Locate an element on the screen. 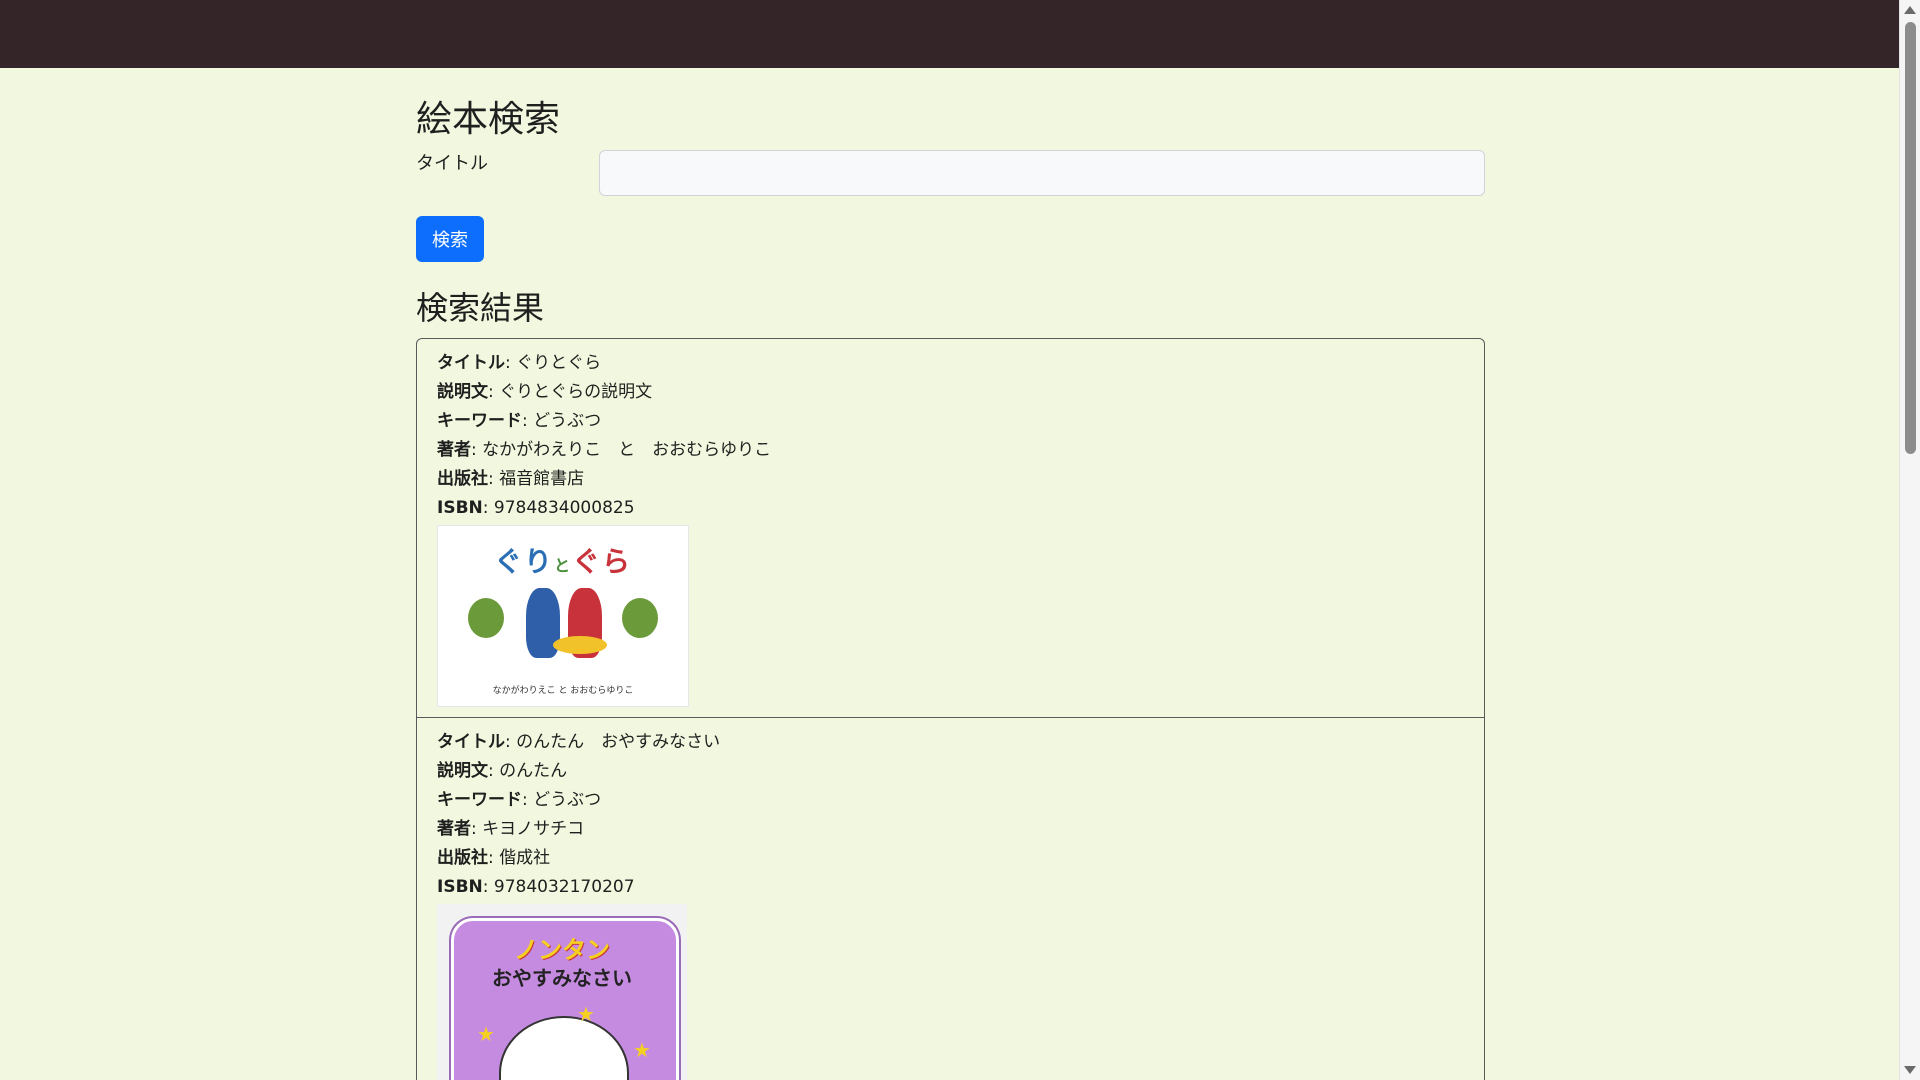  scroll-down-arrow-icon is located at coordinates (1910, 1070).